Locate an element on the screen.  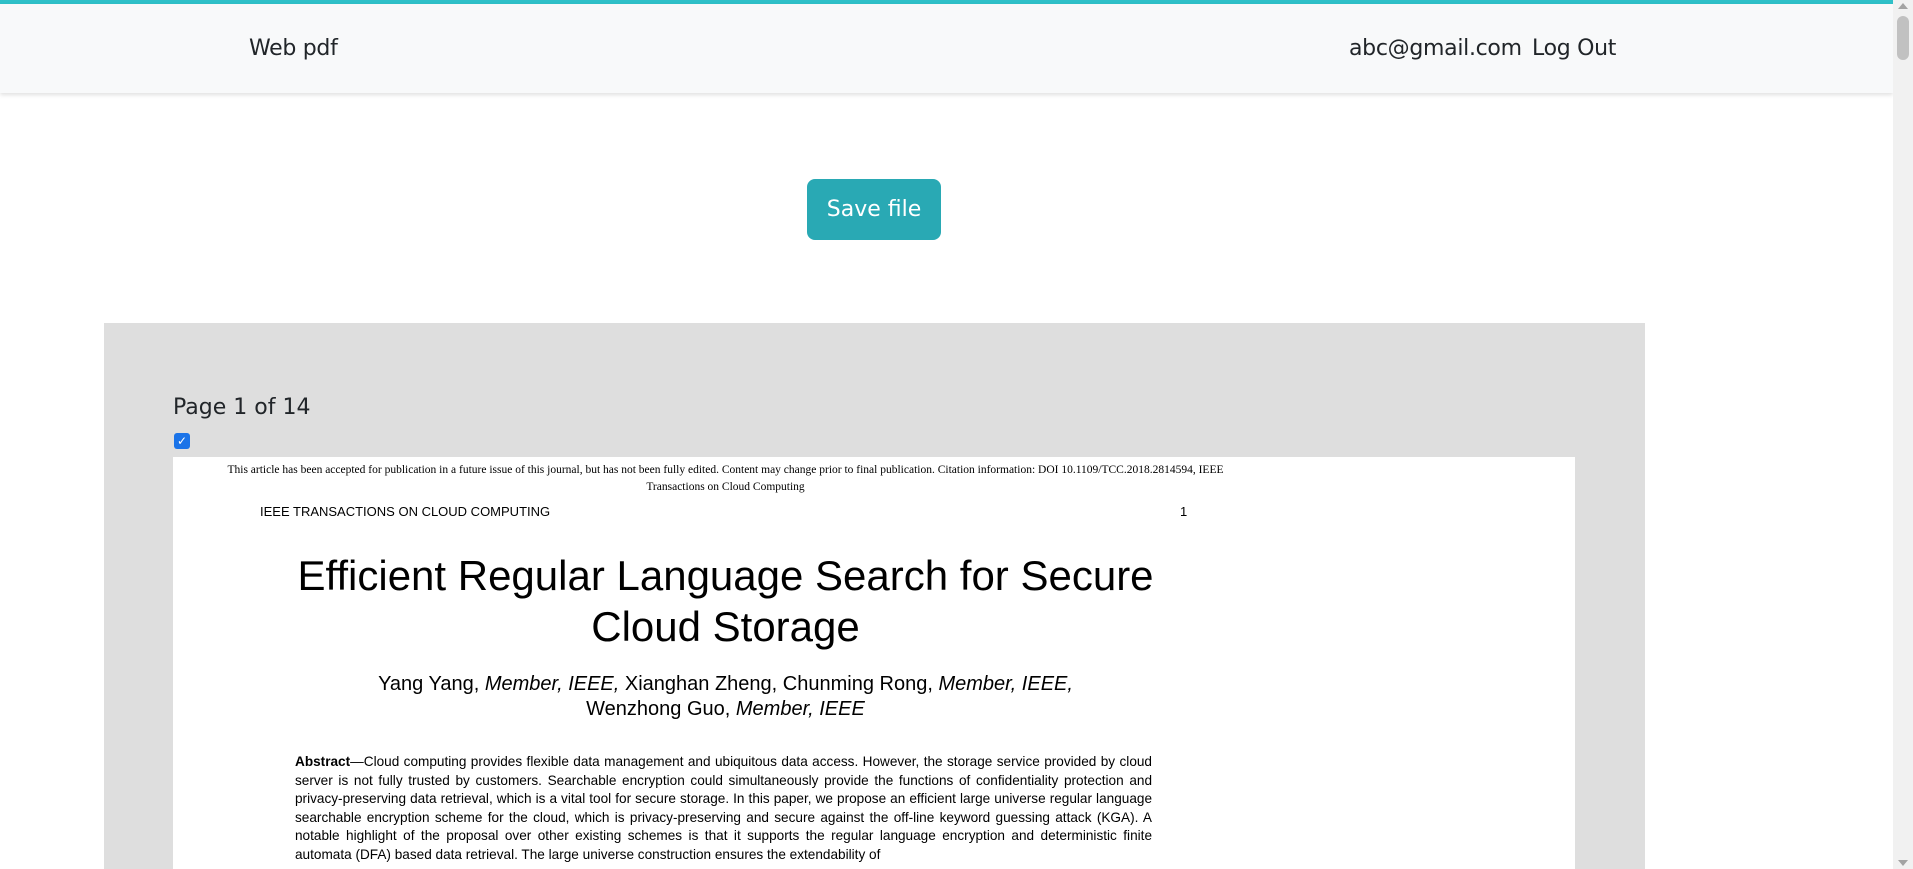
notice-line: Transactions on Cloud Computing is located at coordinates (725, 487).